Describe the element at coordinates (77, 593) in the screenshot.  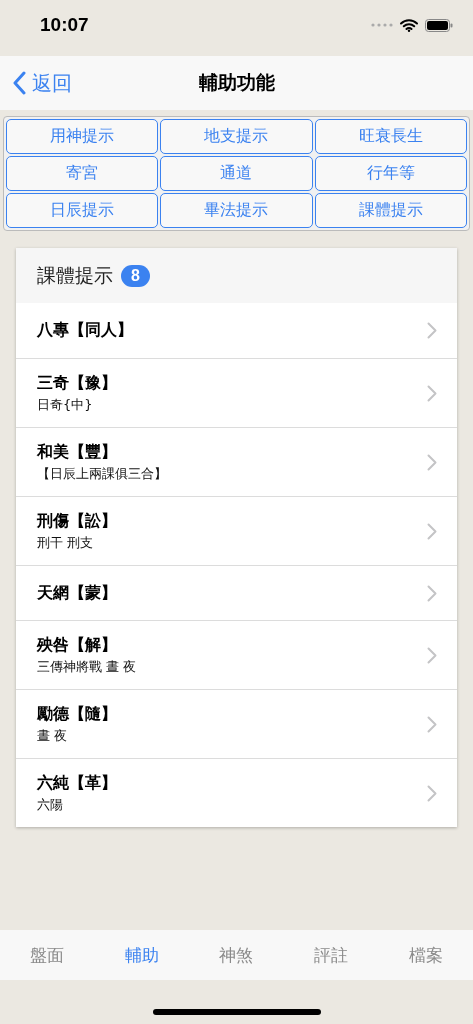
I see `item-title: 天網【蒙】` at that location.